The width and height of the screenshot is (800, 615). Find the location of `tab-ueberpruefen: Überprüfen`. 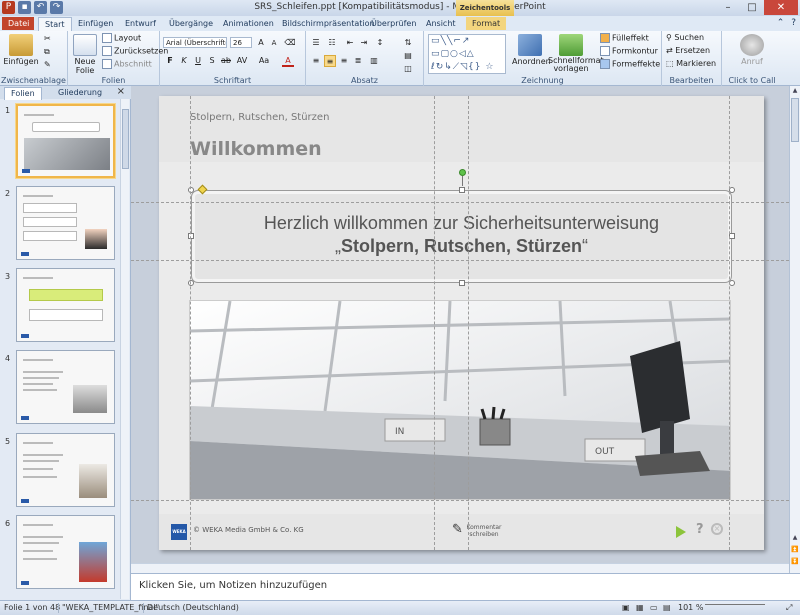

tab-ueberpruefen: Überprüfen is located at coordinates (393, 23).